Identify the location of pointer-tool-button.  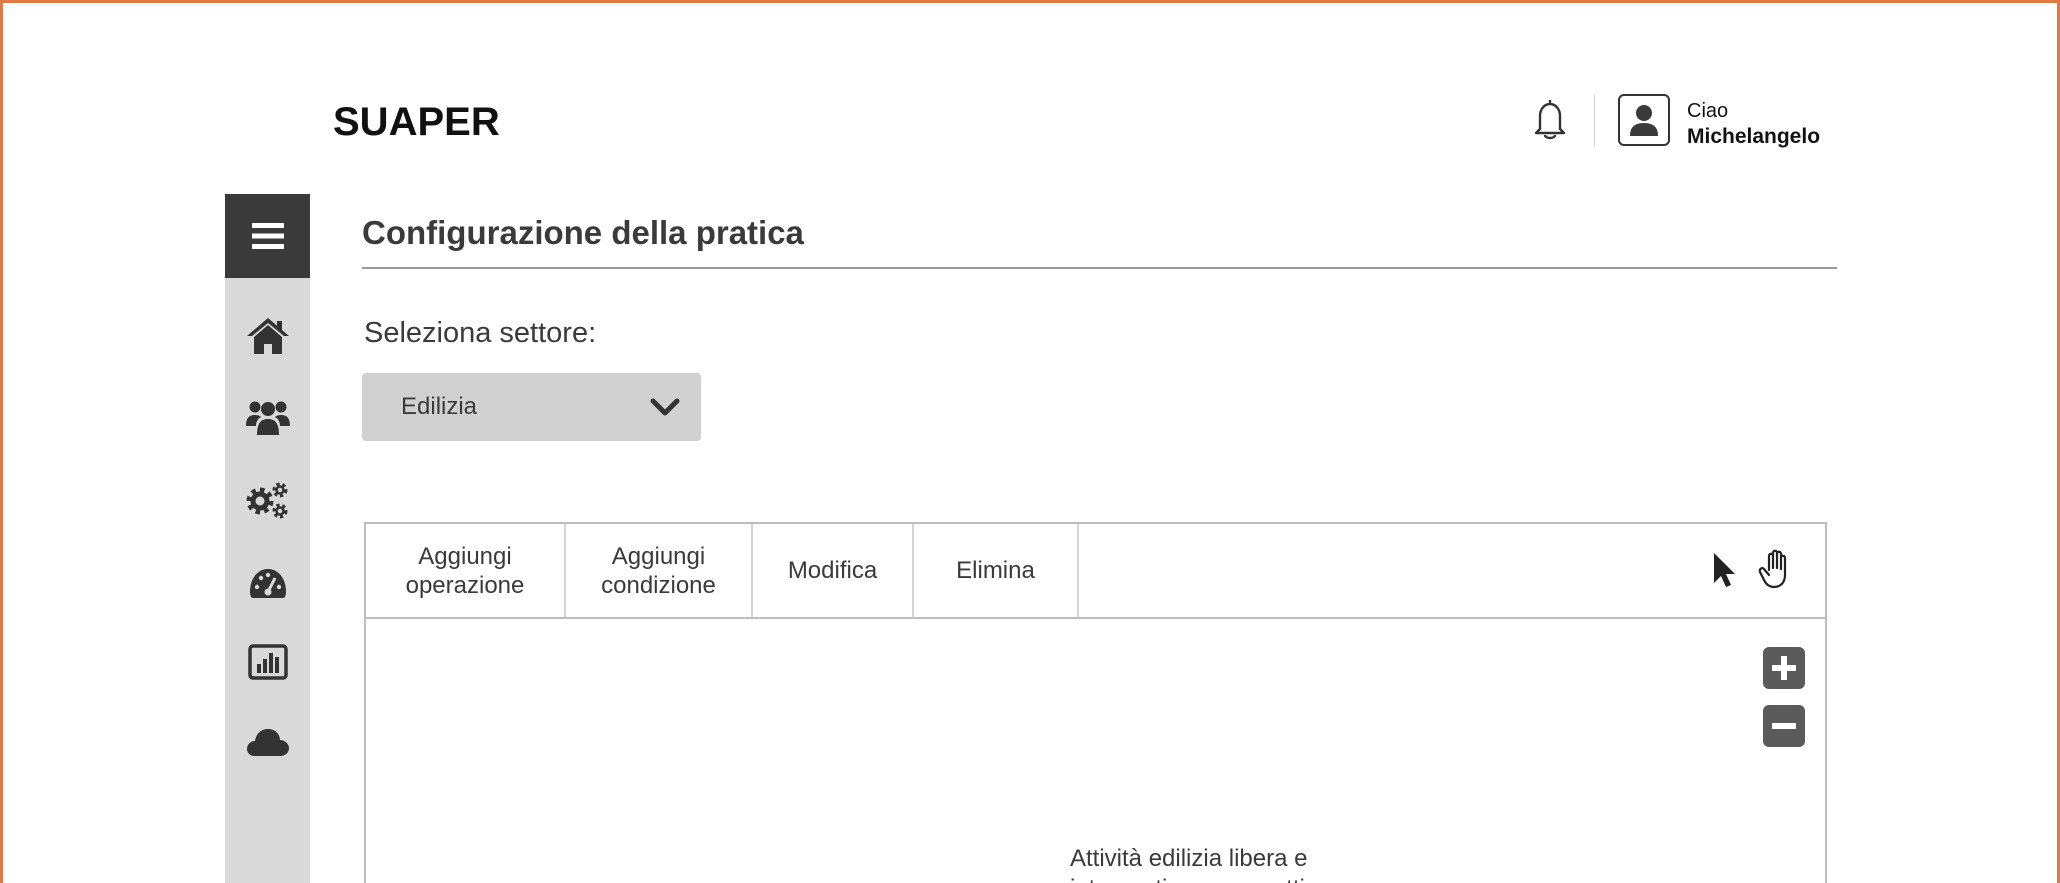
(1724, 572).